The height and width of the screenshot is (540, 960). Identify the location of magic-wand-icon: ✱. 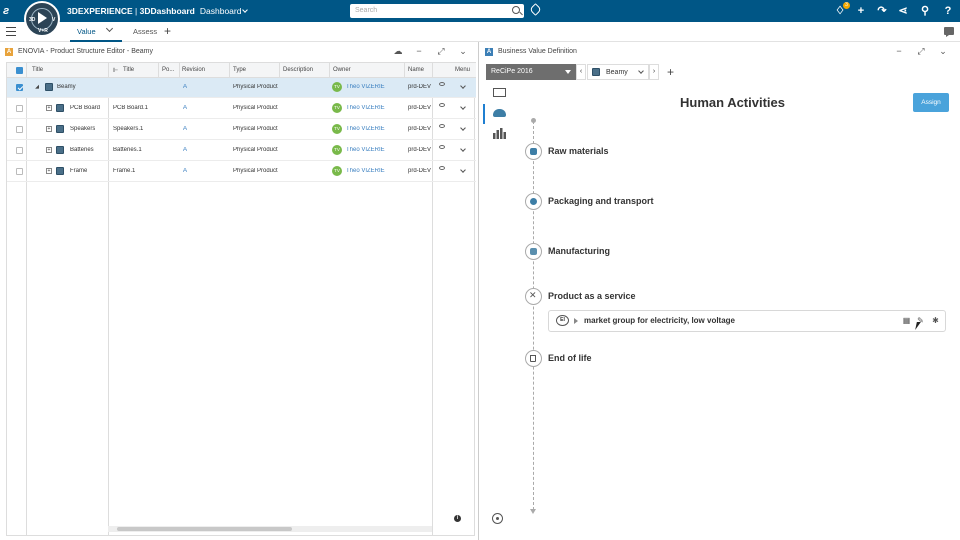
(935, 320).